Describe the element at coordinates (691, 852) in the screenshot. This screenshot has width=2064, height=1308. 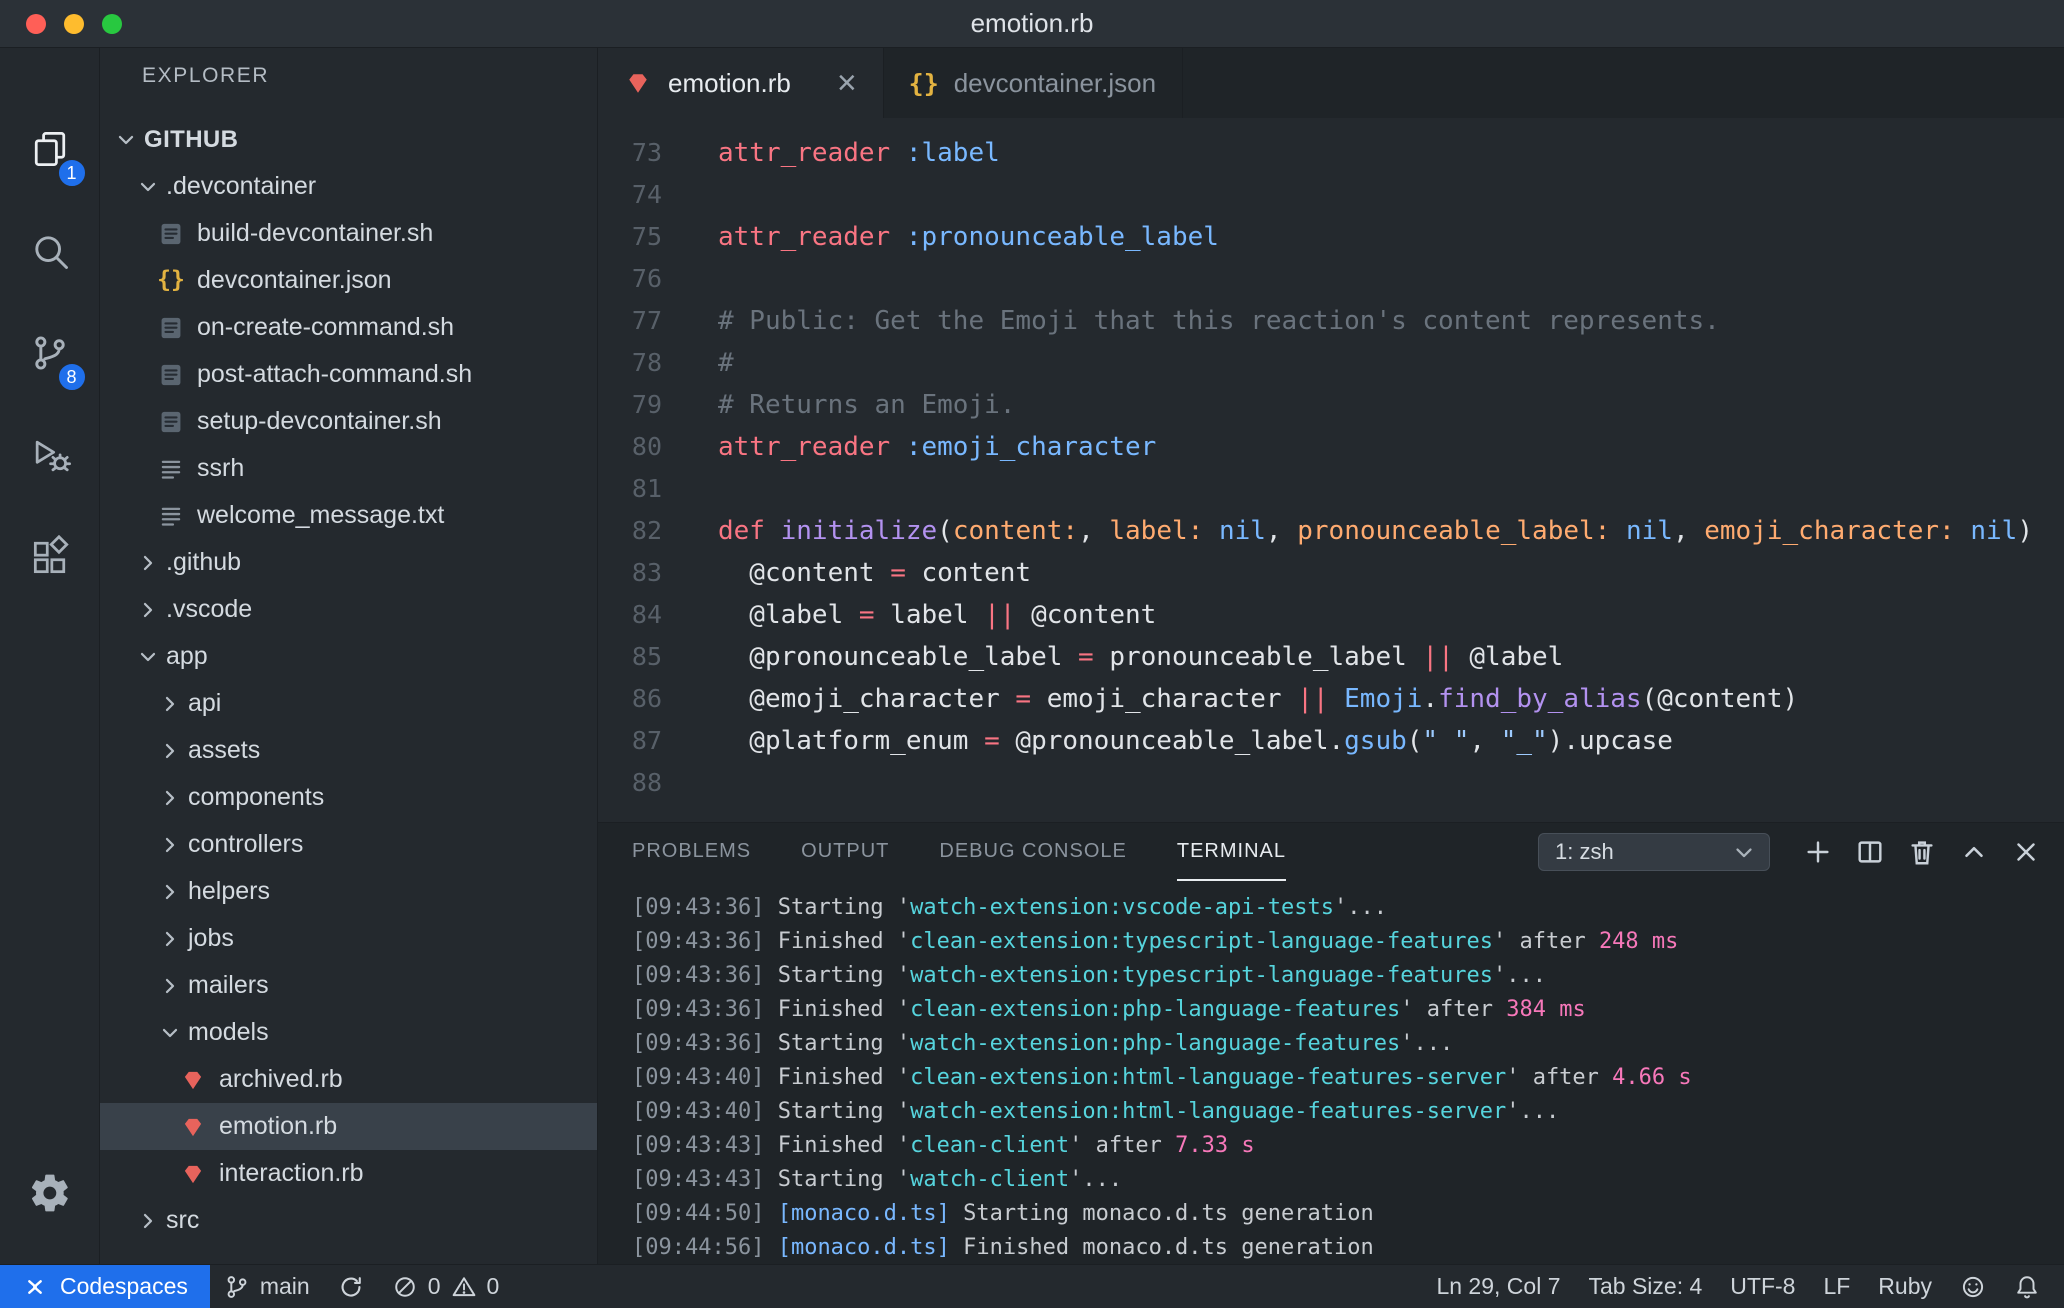
I see `panel-tab-problems: PROBLEMS` at that location.